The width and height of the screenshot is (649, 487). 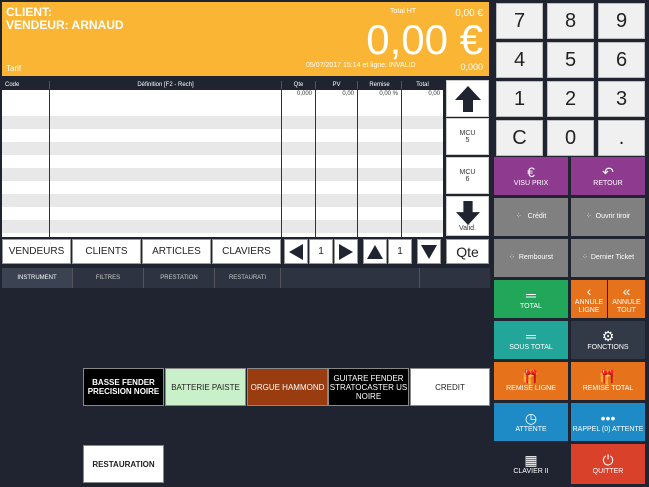 I want to click on product-credit: CREDIT, so click(x=450, y=387).